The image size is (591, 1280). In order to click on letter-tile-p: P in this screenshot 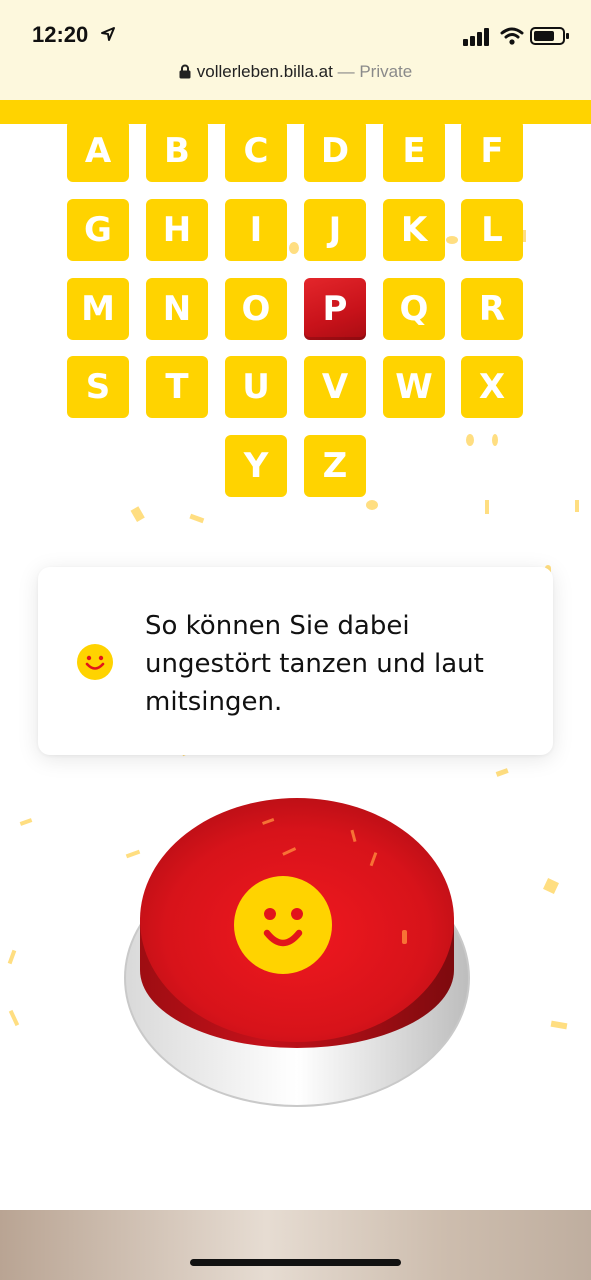, I will do `click(335, 309)`.